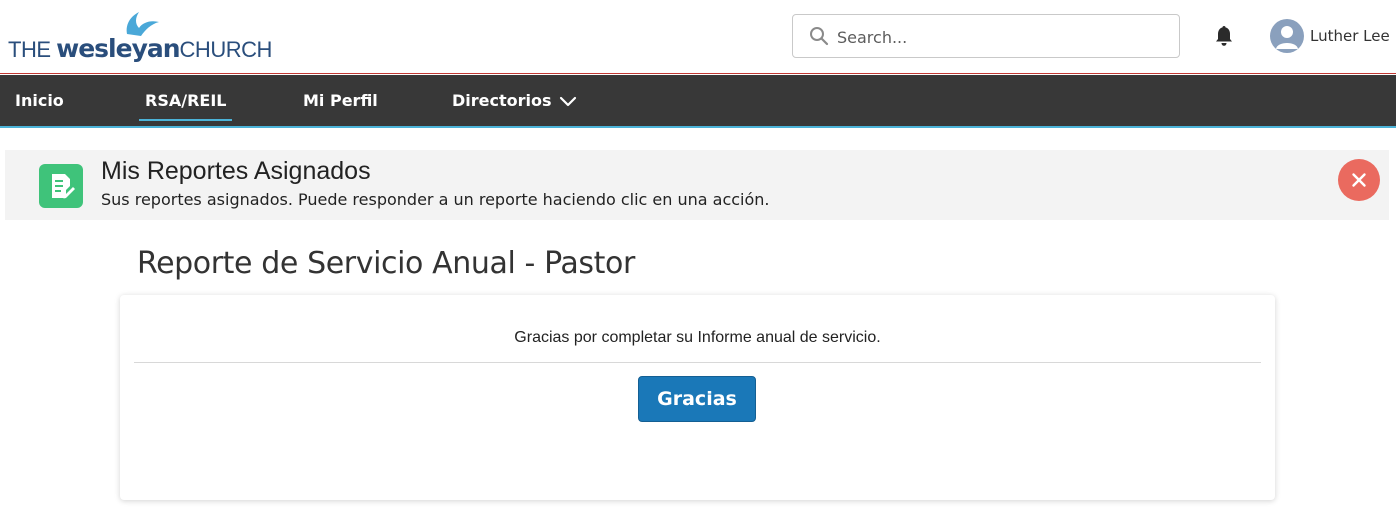 The image size is (1396, 510). What do you see at coordinates (340, 100) in the screenshot?
I see `nav-item-mi-perfil: Mi Perfil` at bounding box center [340, 100].